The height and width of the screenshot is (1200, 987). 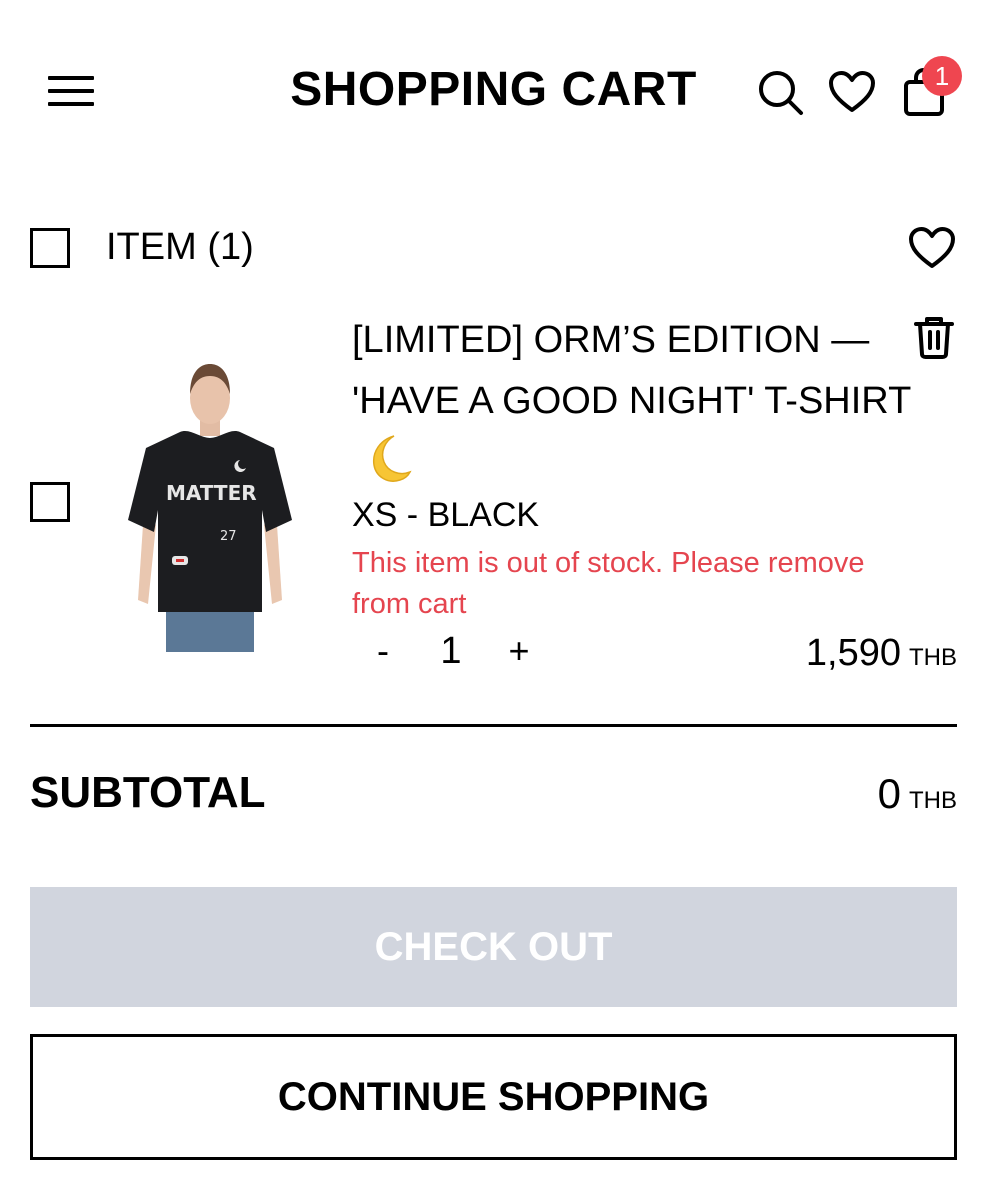 I want to click on product-image: MATTER 27, so click(x=210, y=506).